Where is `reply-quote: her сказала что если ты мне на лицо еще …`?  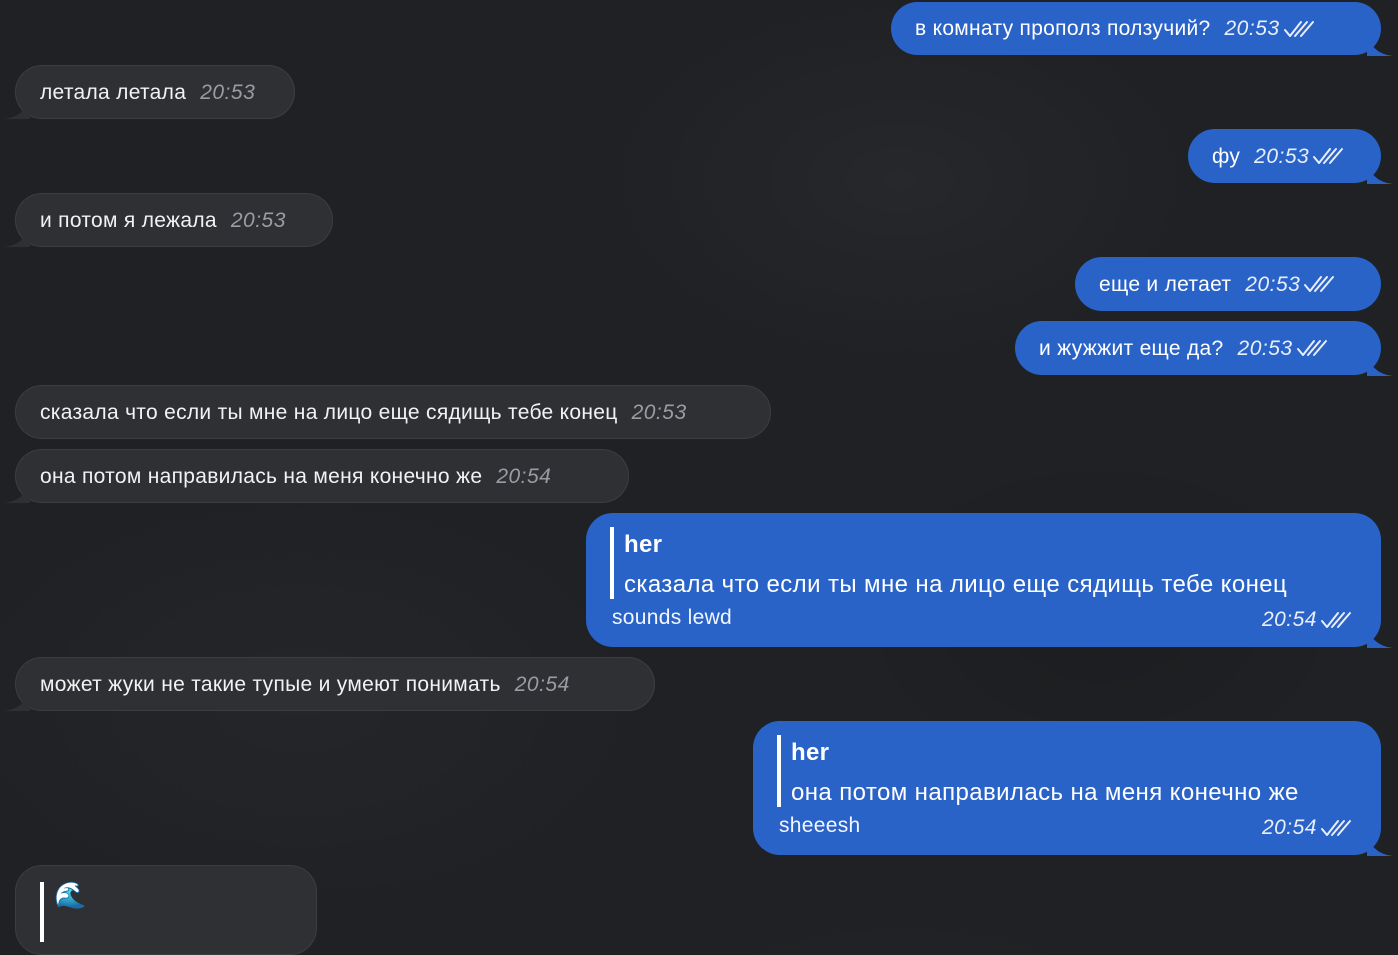
reply-quote: her сказала что если ты мне на лицо еще … is located at coordinates (948, 563).